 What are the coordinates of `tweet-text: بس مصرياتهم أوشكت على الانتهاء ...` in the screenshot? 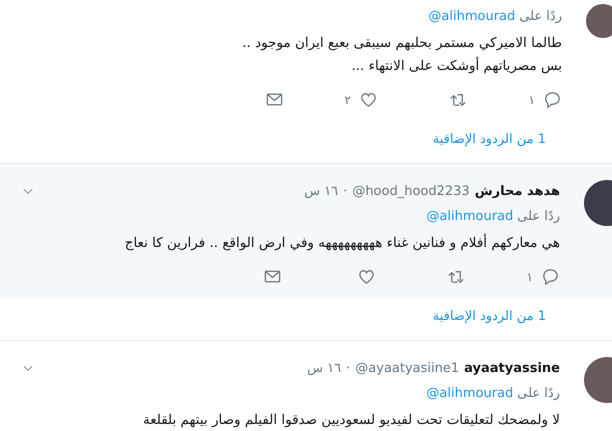 It's located at (456, 66).